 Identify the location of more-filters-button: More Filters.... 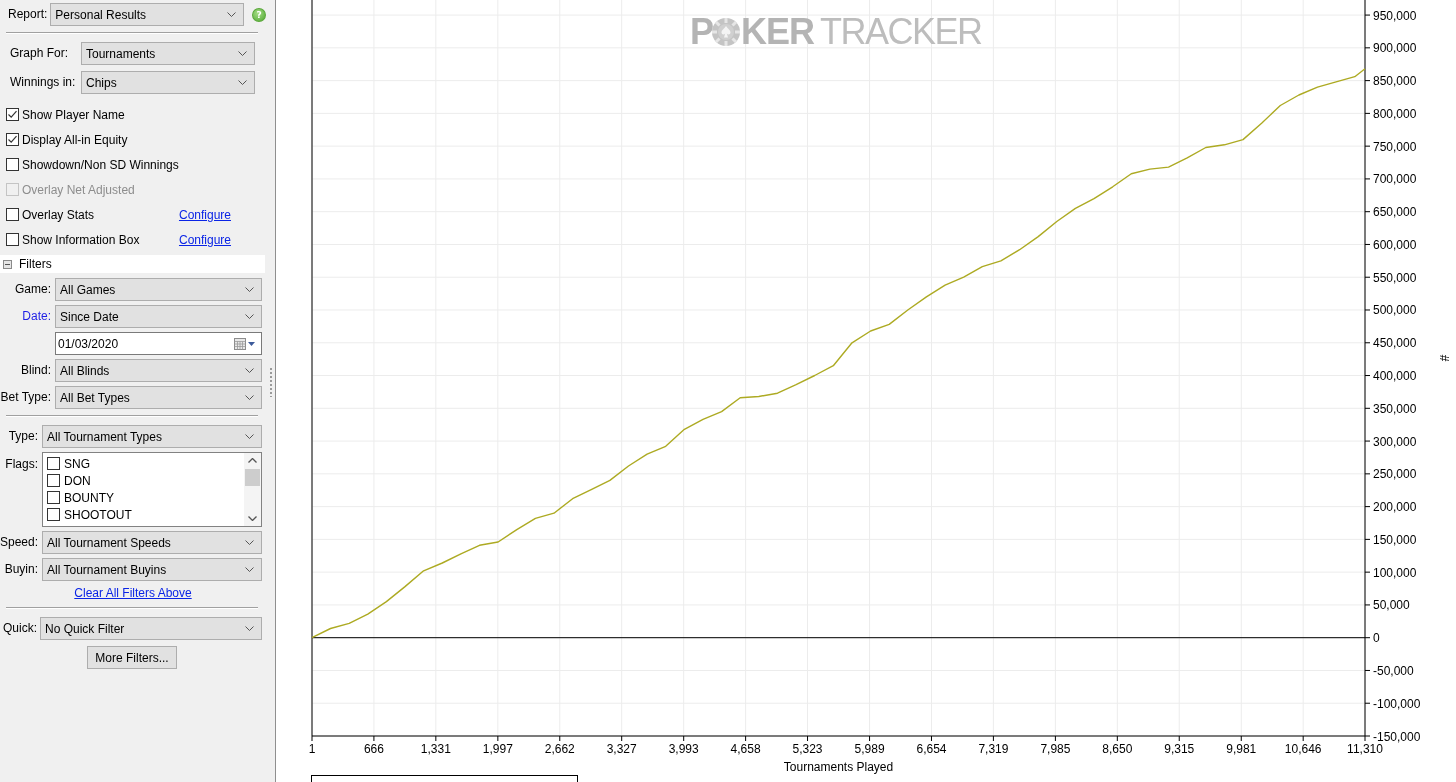
(132, 657).